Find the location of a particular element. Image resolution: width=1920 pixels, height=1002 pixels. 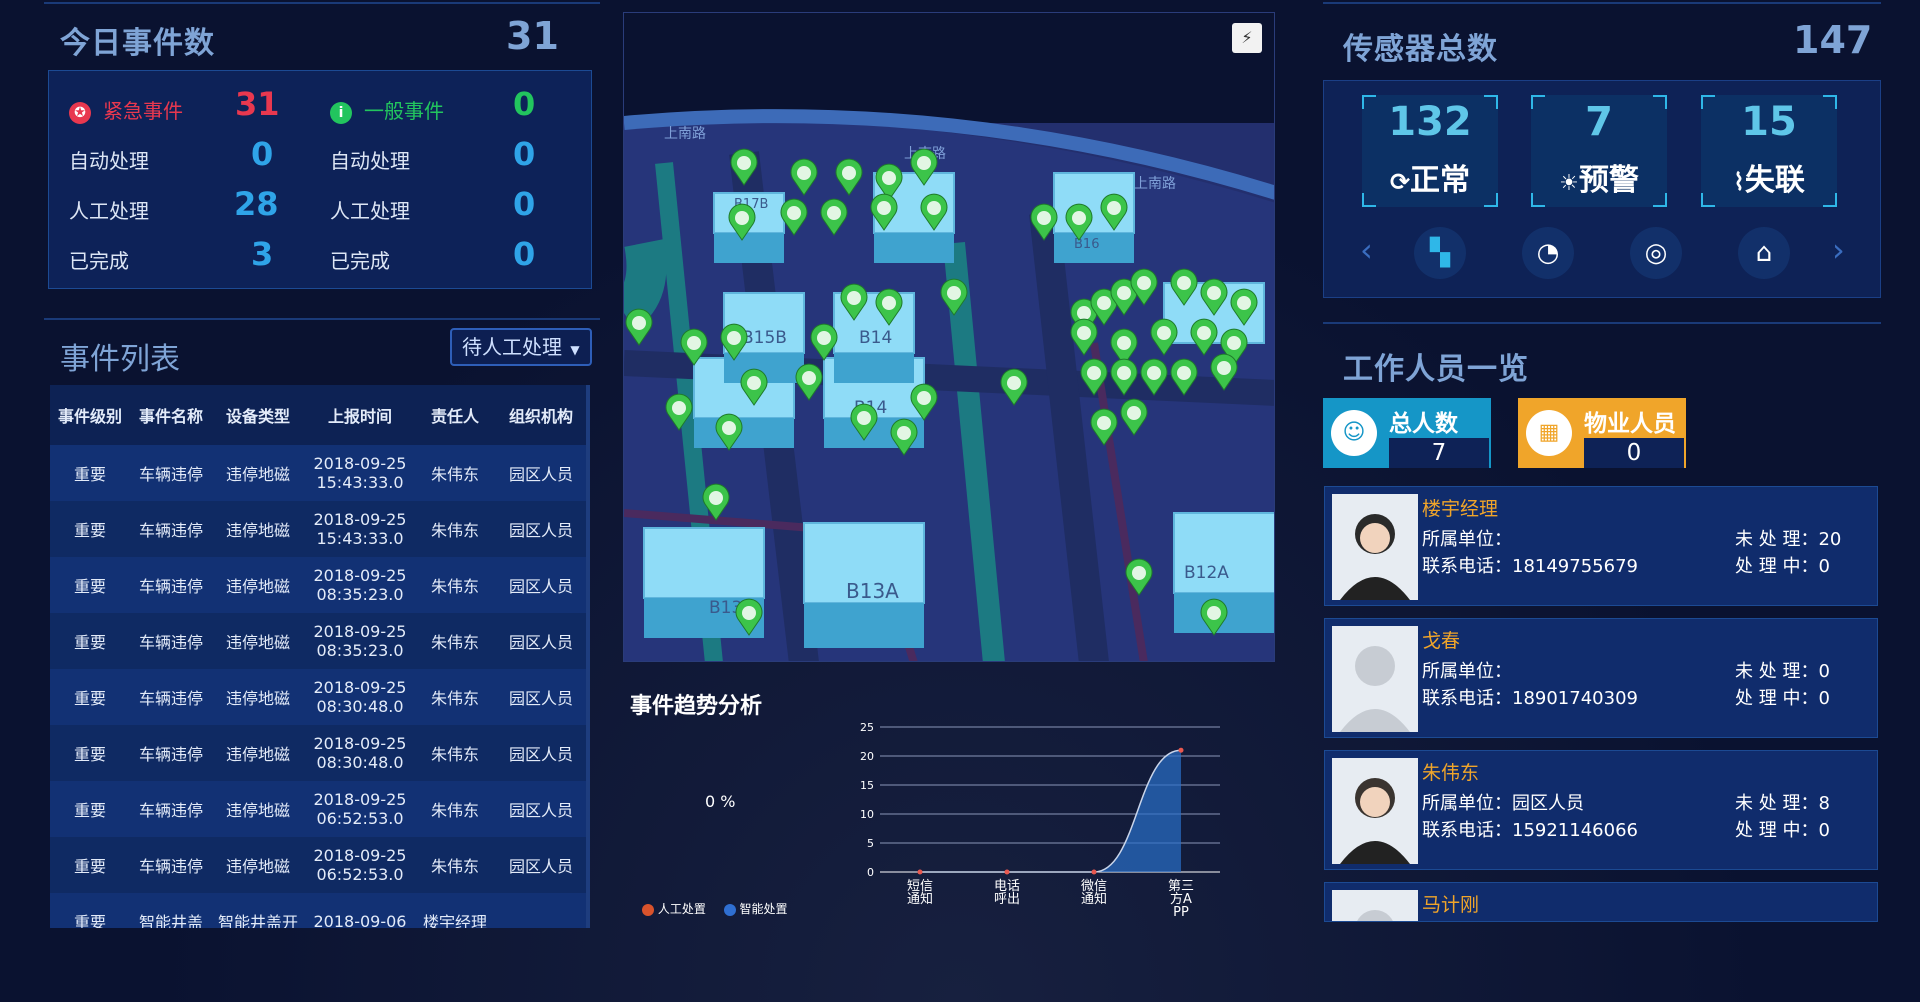

dashboard-icon: ▚ is located at coordinates (1440, 253).